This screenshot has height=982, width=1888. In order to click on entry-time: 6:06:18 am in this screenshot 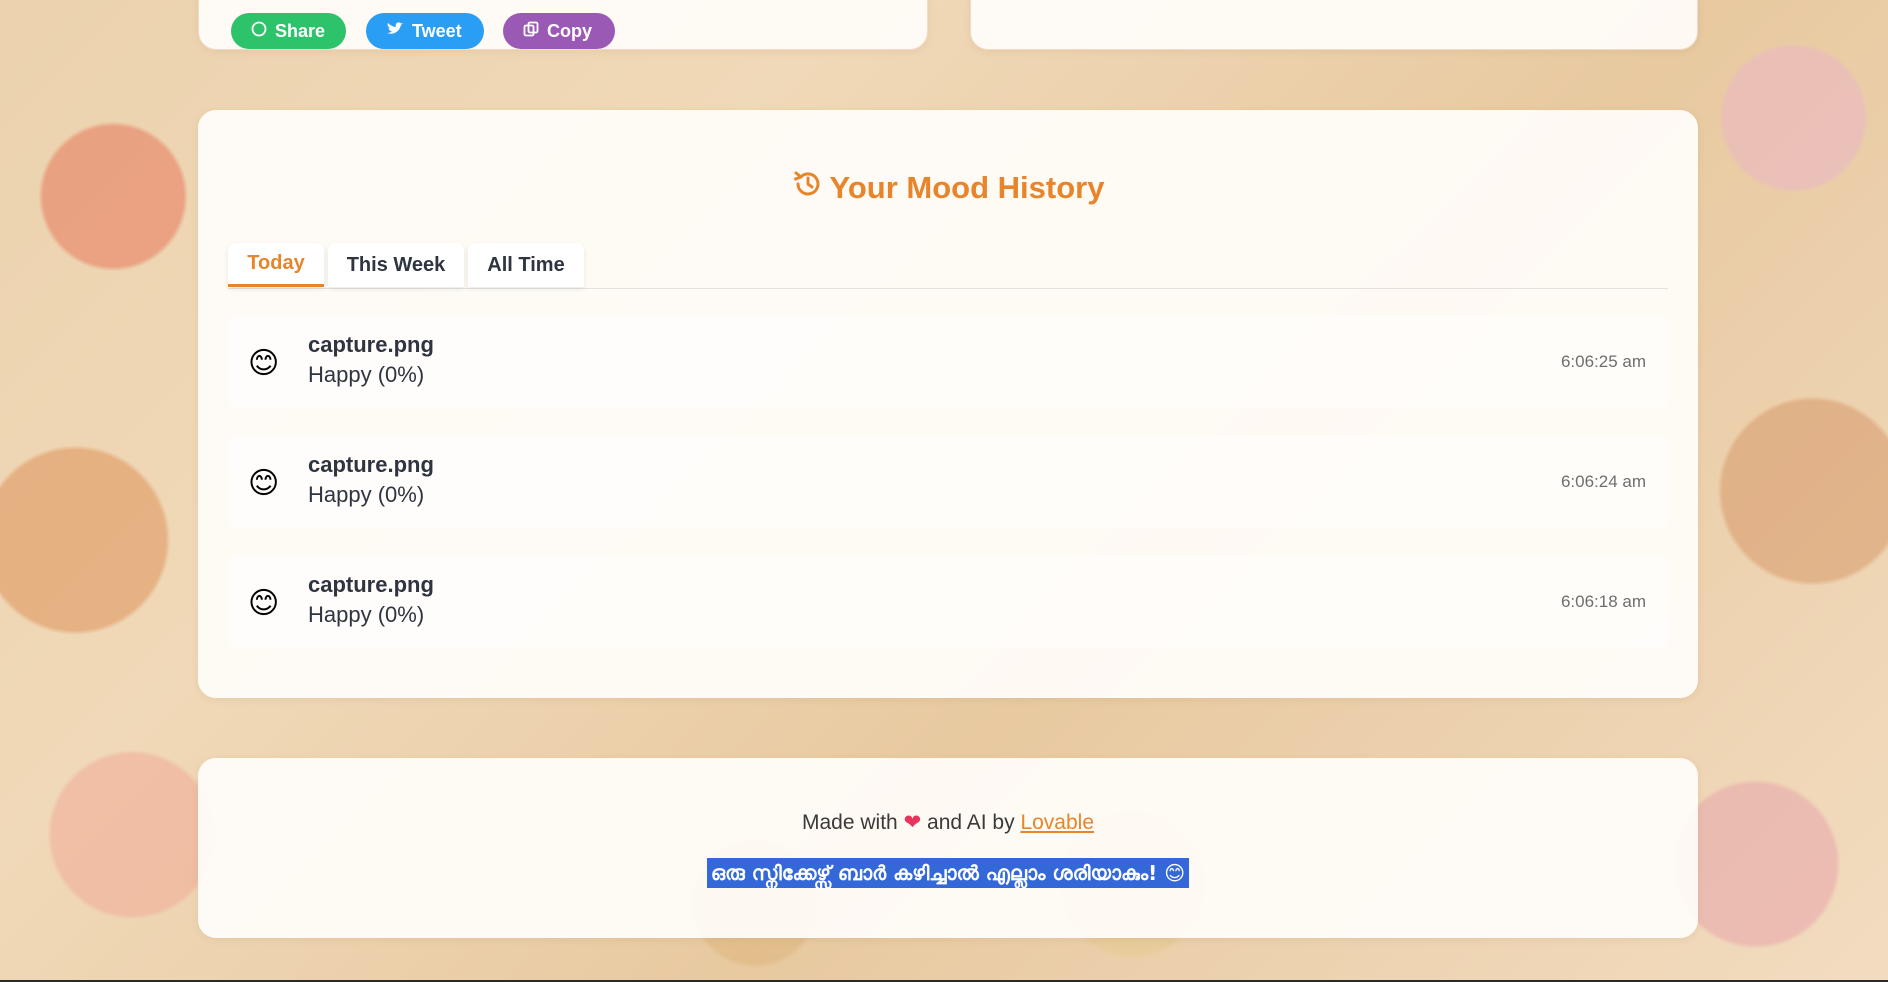, I will do `click(1603, 601)`.